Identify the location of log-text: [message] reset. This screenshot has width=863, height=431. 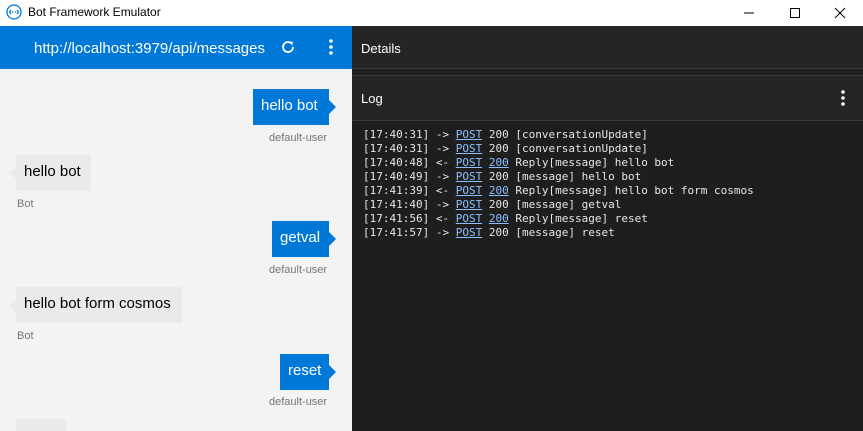
(565, 232).